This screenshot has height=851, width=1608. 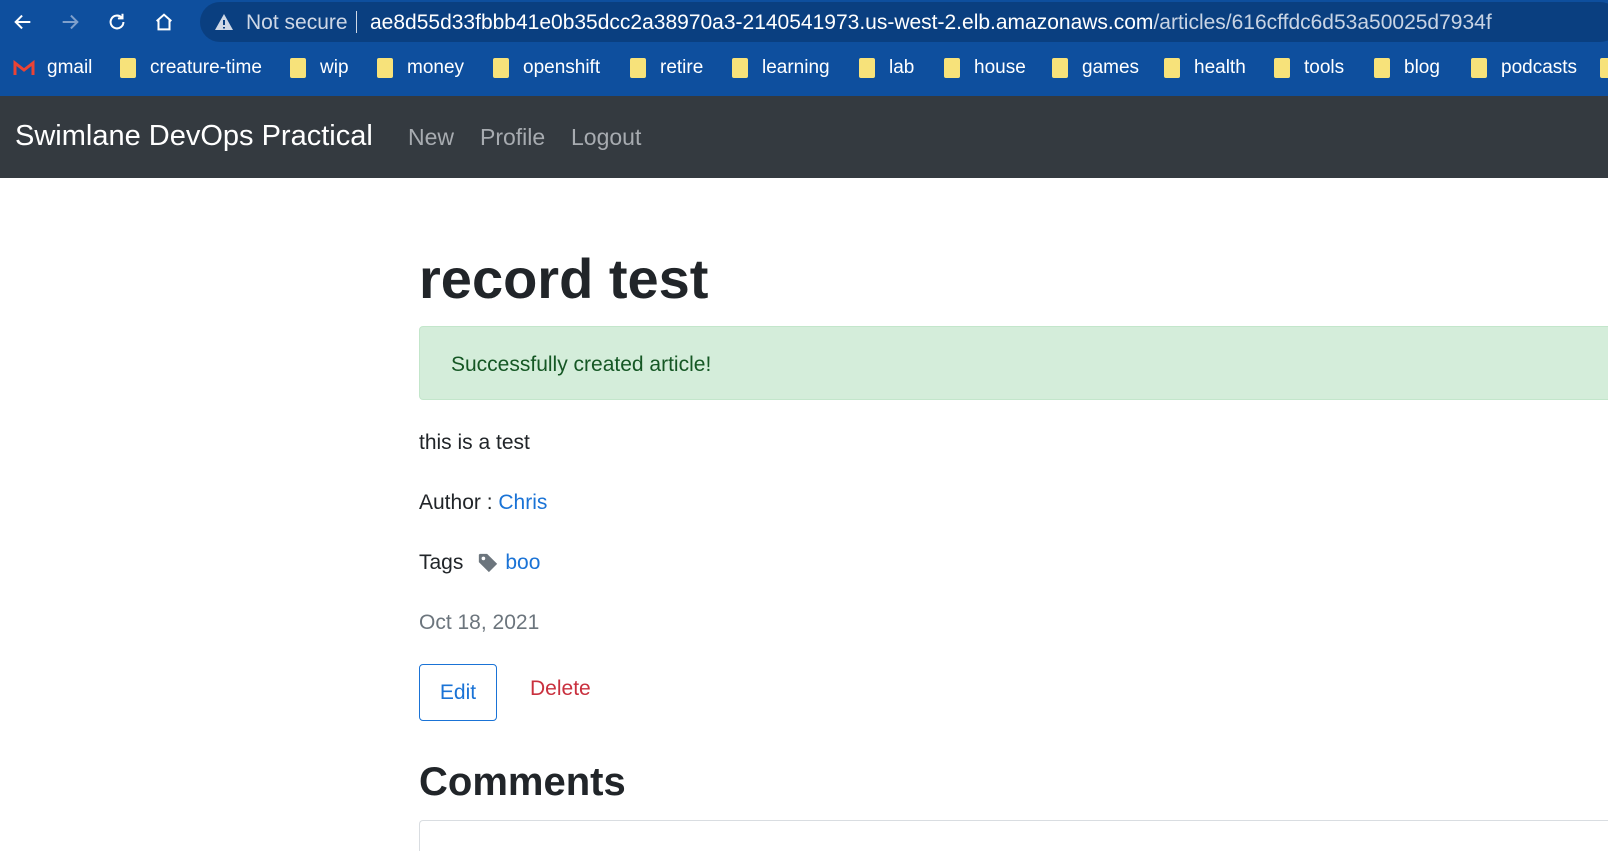 I want to click on bookmark-learning: learning, so click(x=781, y=68).